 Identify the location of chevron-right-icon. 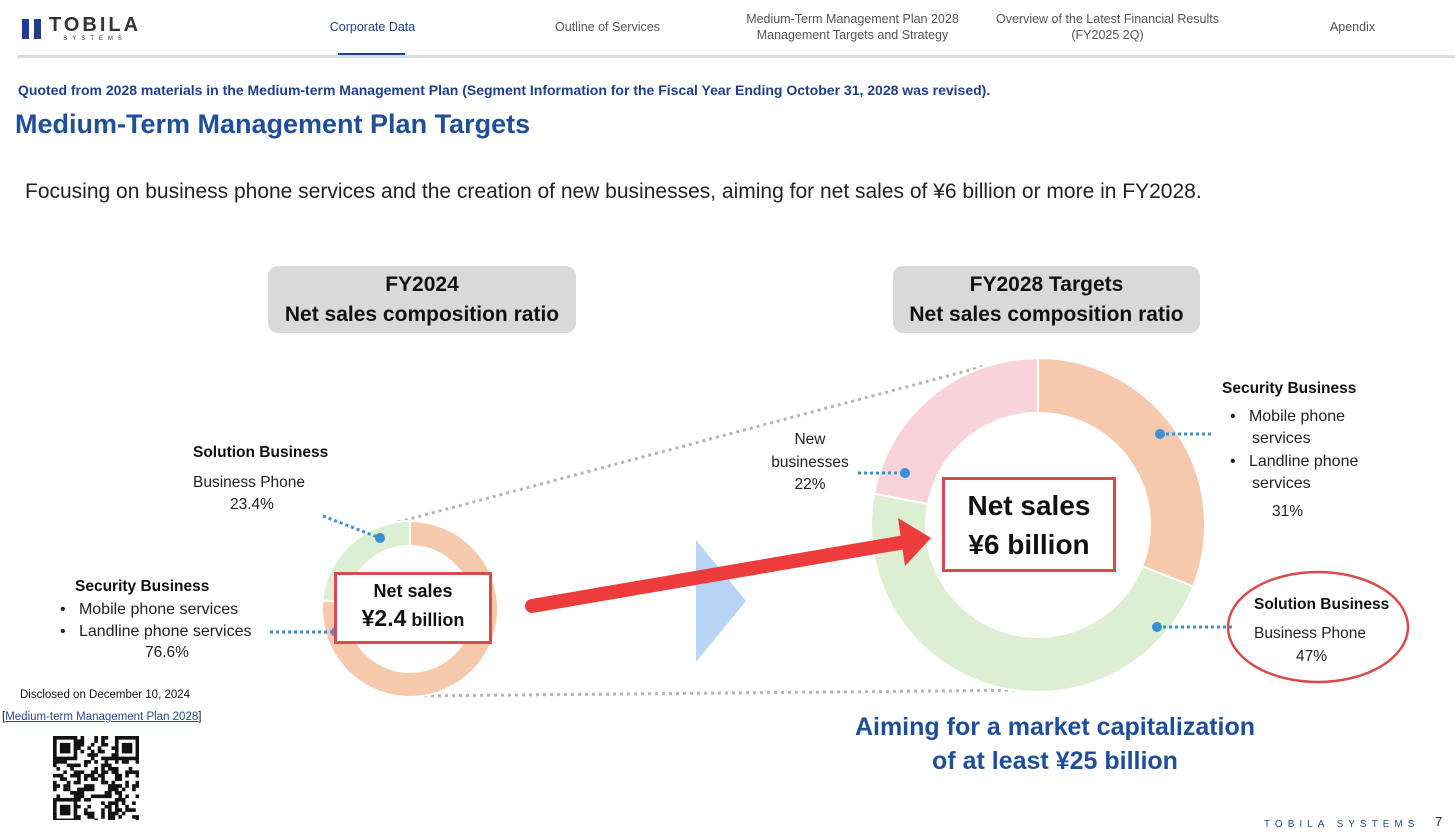
(721, 601).